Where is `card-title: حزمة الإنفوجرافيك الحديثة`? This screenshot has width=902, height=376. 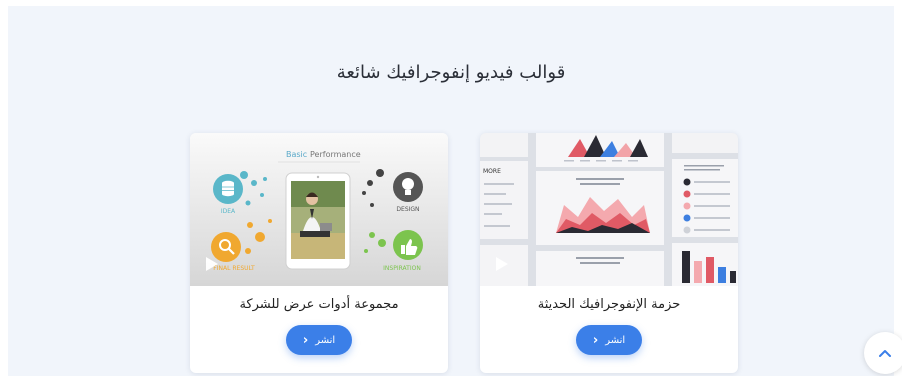 card-title: حزمة الإنفوجرافيك الحديثة is located at coordinates (609, 304).